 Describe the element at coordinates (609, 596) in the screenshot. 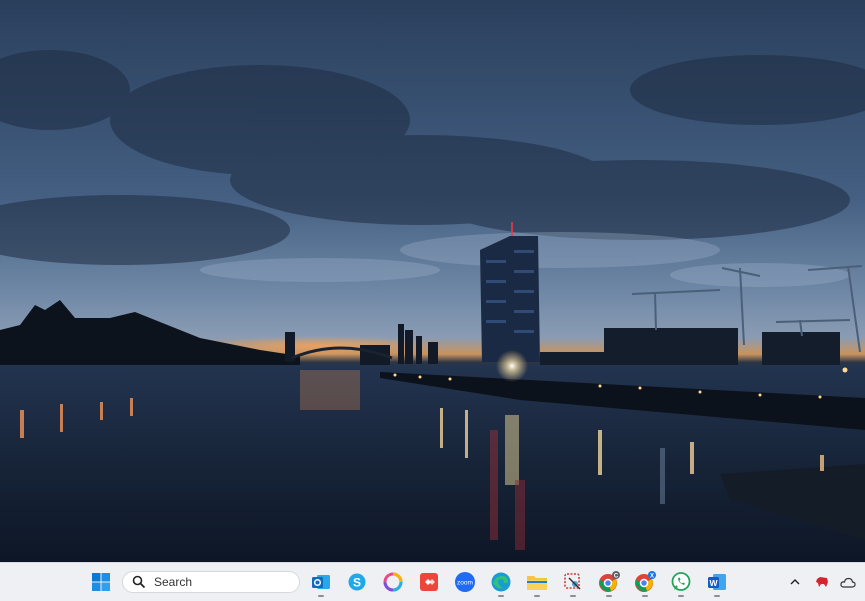

I see `chrome-1-running-indicator` at that location.